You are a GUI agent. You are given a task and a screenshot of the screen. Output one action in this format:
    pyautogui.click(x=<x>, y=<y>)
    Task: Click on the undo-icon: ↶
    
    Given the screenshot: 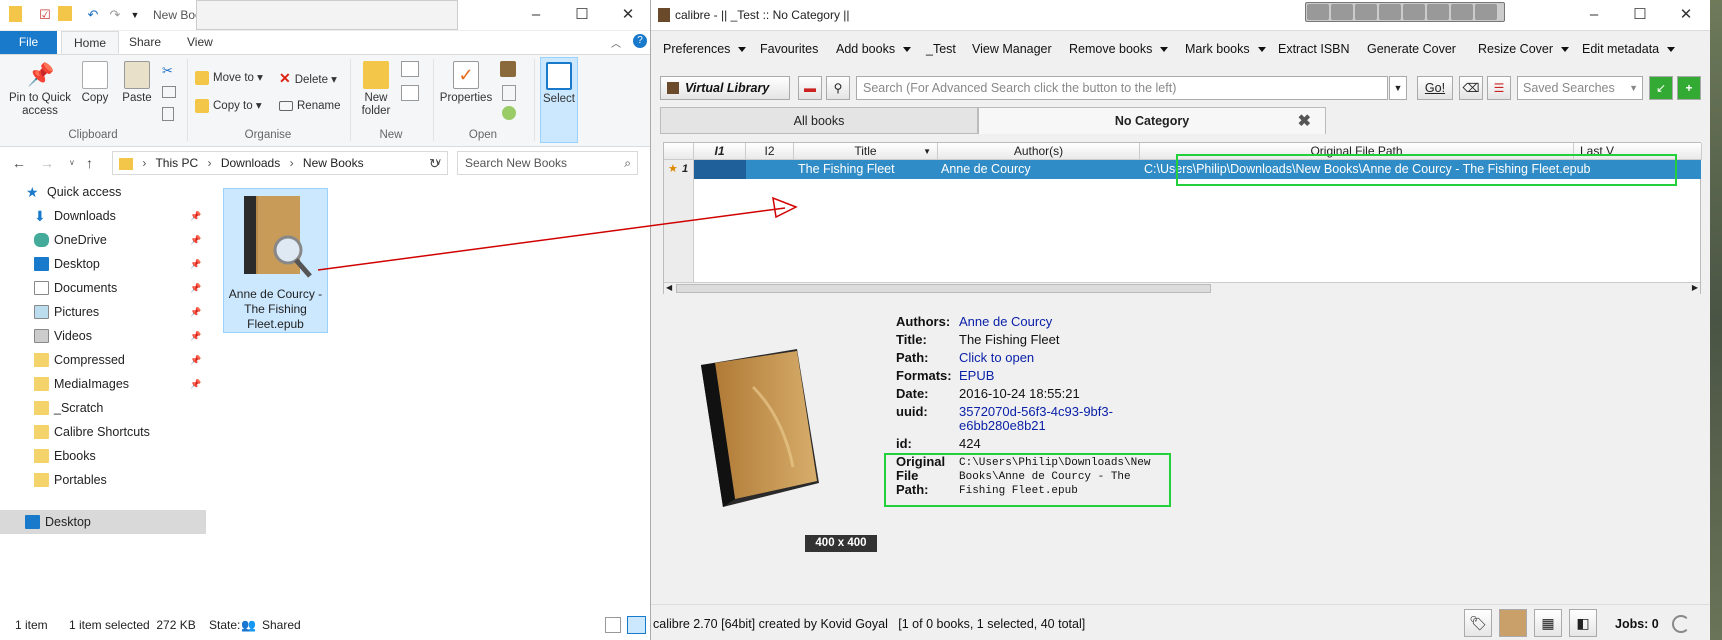 What is the action you would take?
    pyautogui.click(x=93, y=15)
    